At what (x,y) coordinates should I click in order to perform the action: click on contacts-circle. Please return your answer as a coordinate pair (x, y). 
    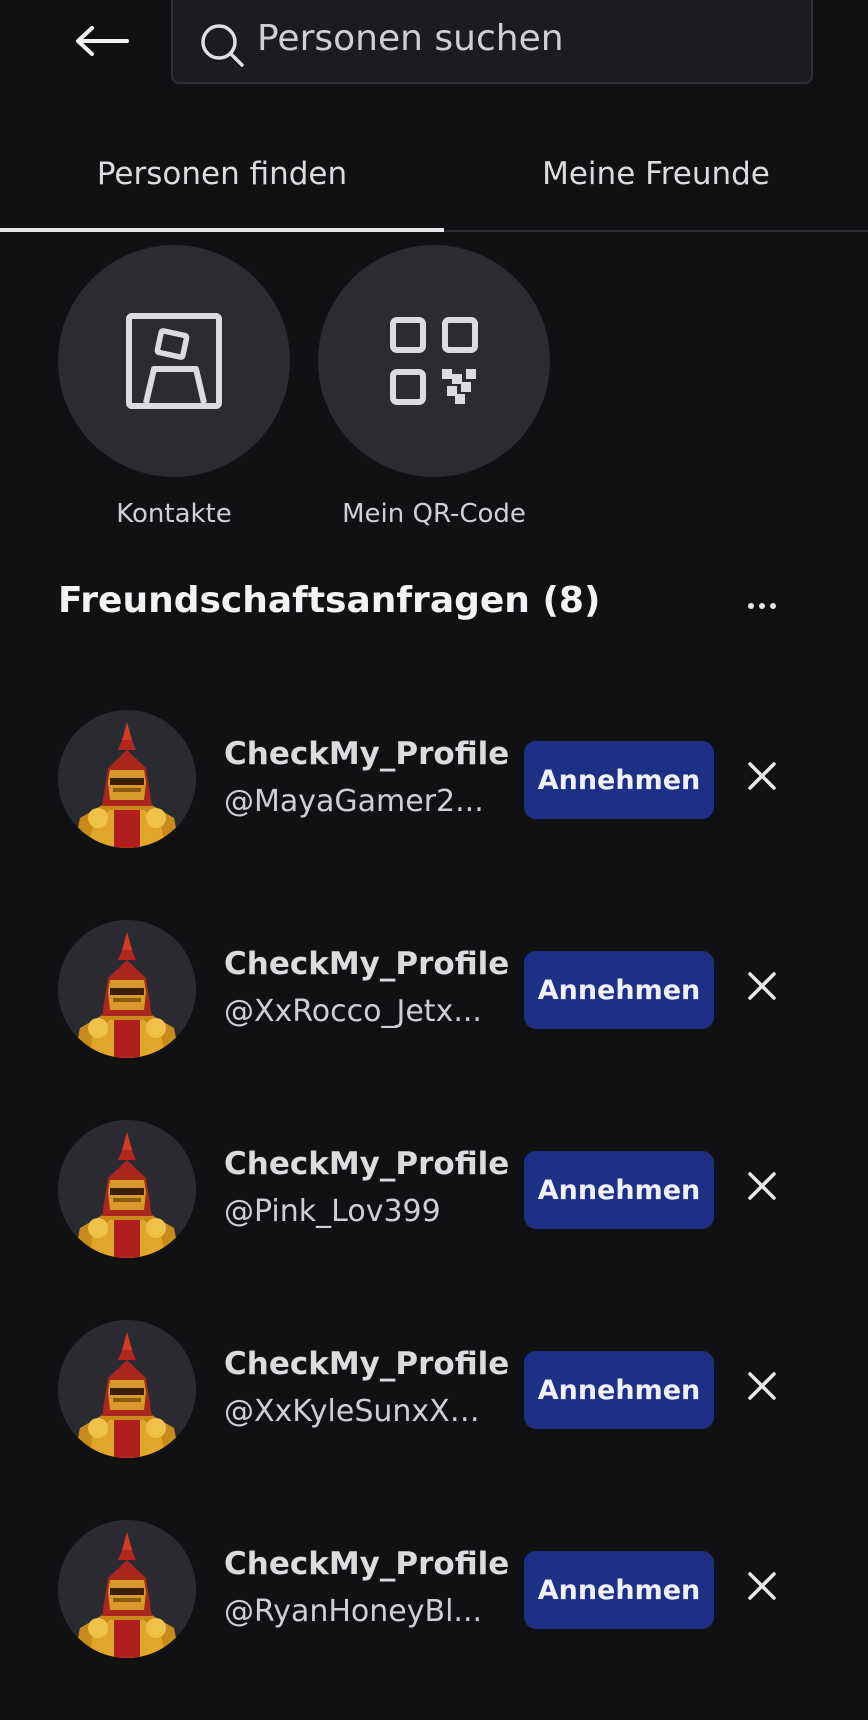
    Looking at the image, I should click on (174, 361).